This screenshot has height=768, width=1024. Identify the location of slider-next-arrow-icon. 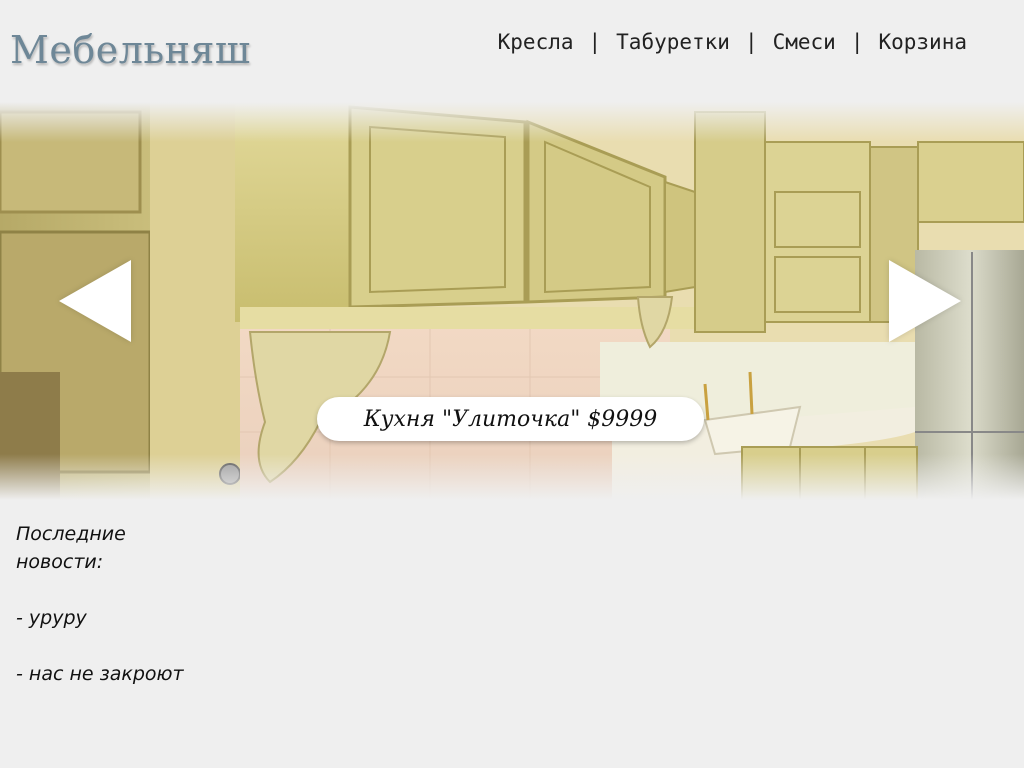
(925, 301).